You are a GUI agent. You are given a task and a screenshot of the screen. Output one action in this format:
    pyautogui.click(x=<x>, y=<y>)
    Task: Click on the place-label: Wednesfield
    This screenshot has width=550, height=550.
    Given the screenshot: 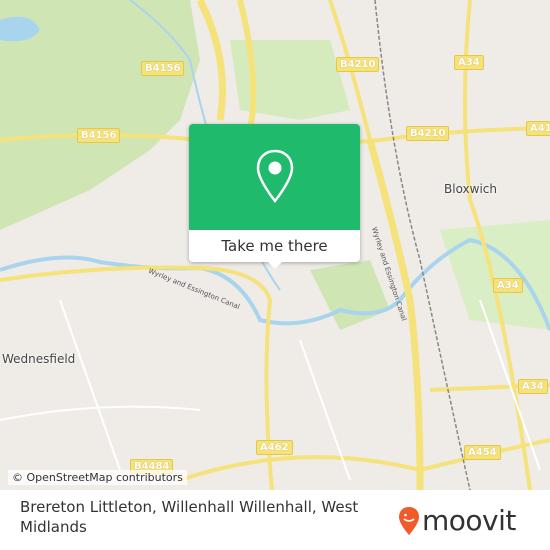 What is the action you would take?
    pyautogui.click(x=39, y=359)
    